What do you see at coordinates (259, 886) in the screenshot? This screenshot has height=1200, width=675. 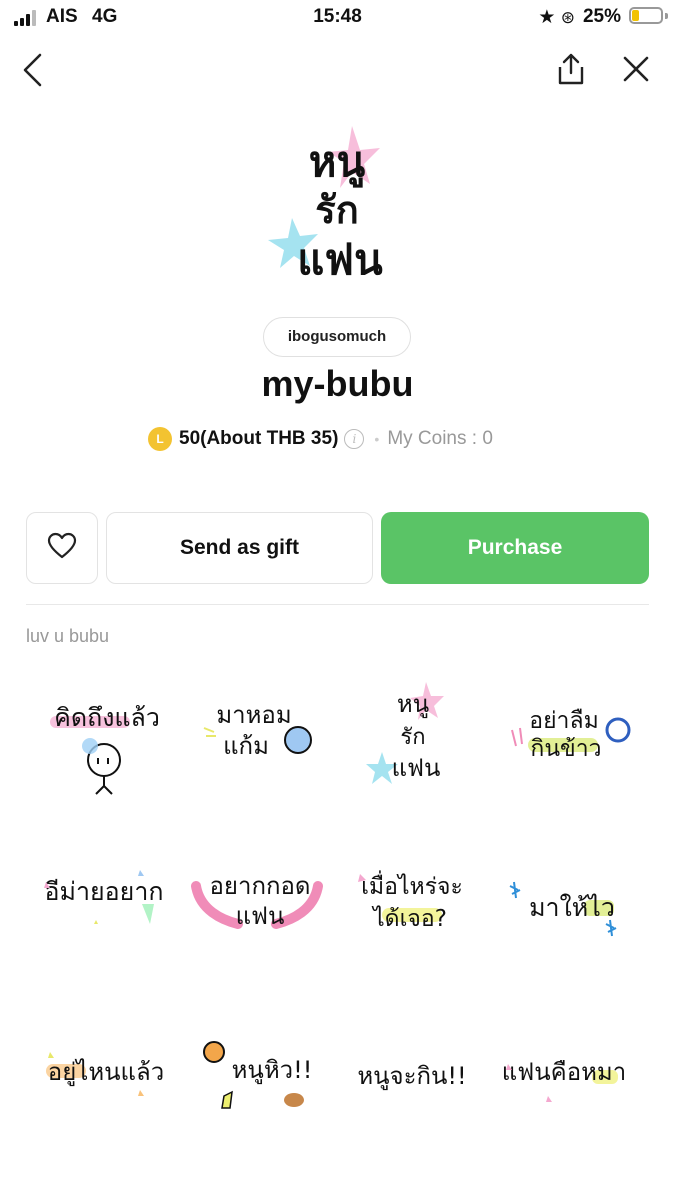 I see `sticker-text: อยากกอด` at bounding box center [259, 886].